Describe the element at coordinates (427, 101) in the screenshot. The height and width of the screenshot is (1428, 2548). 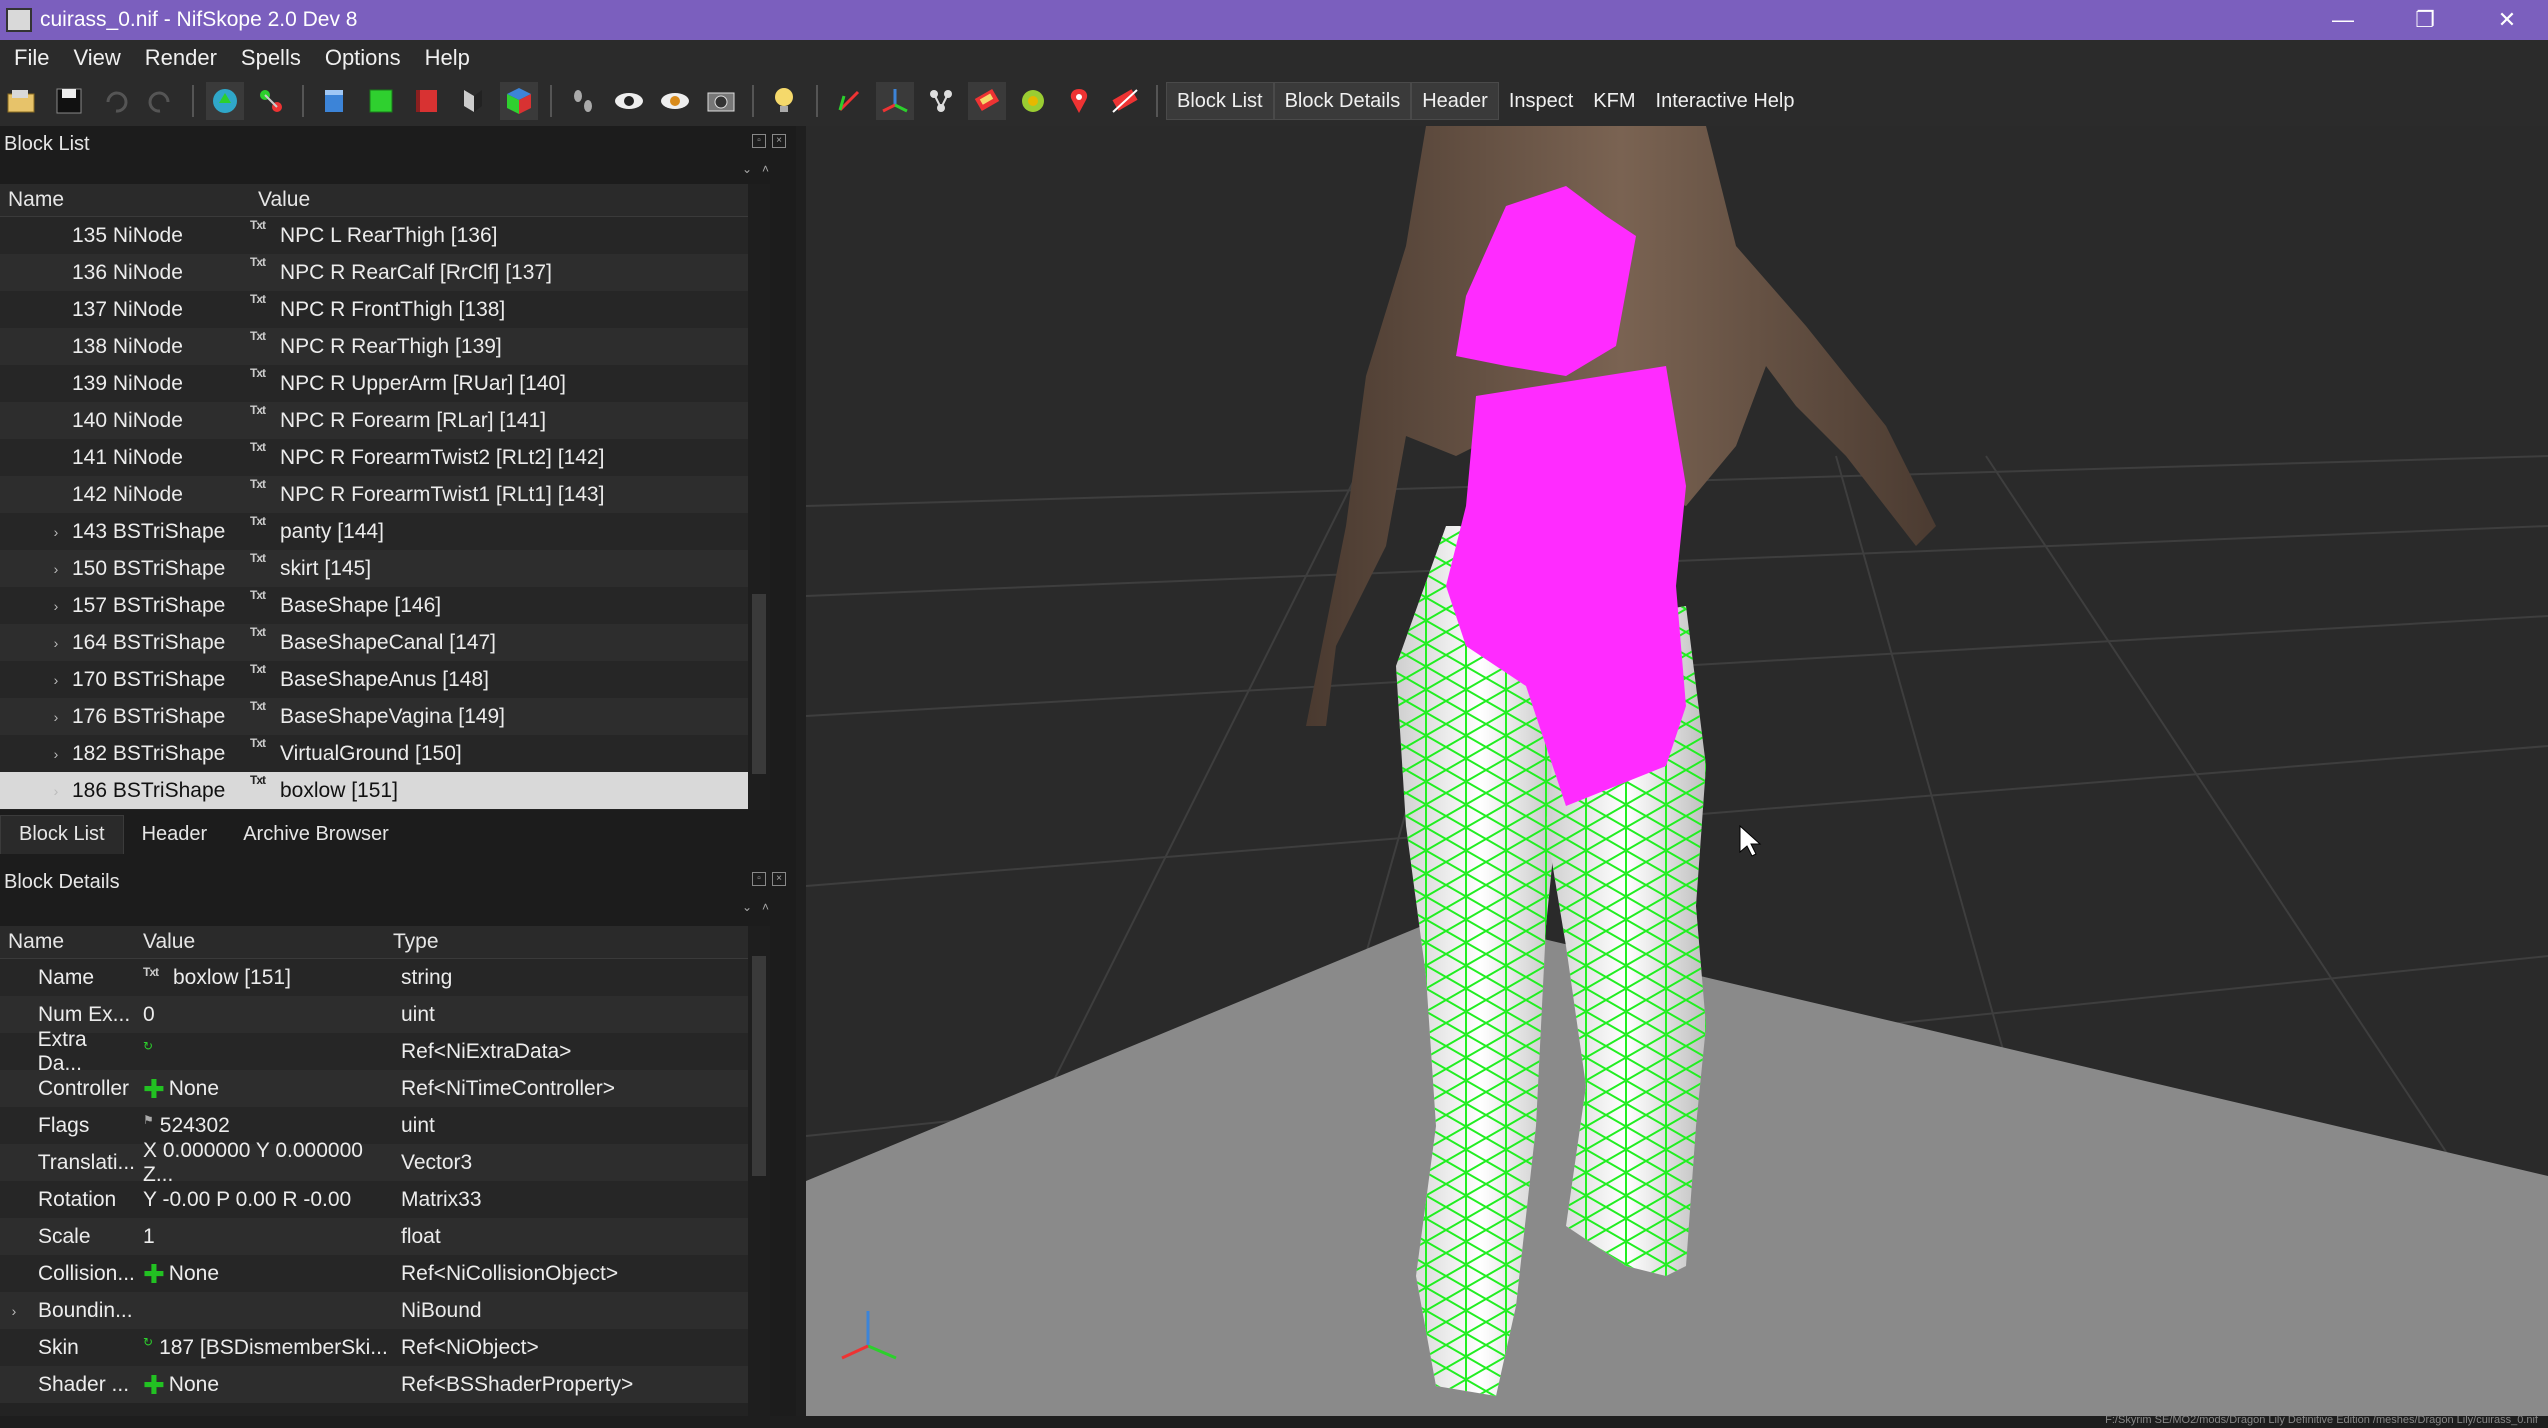
I see `view-side-icon` at that location.